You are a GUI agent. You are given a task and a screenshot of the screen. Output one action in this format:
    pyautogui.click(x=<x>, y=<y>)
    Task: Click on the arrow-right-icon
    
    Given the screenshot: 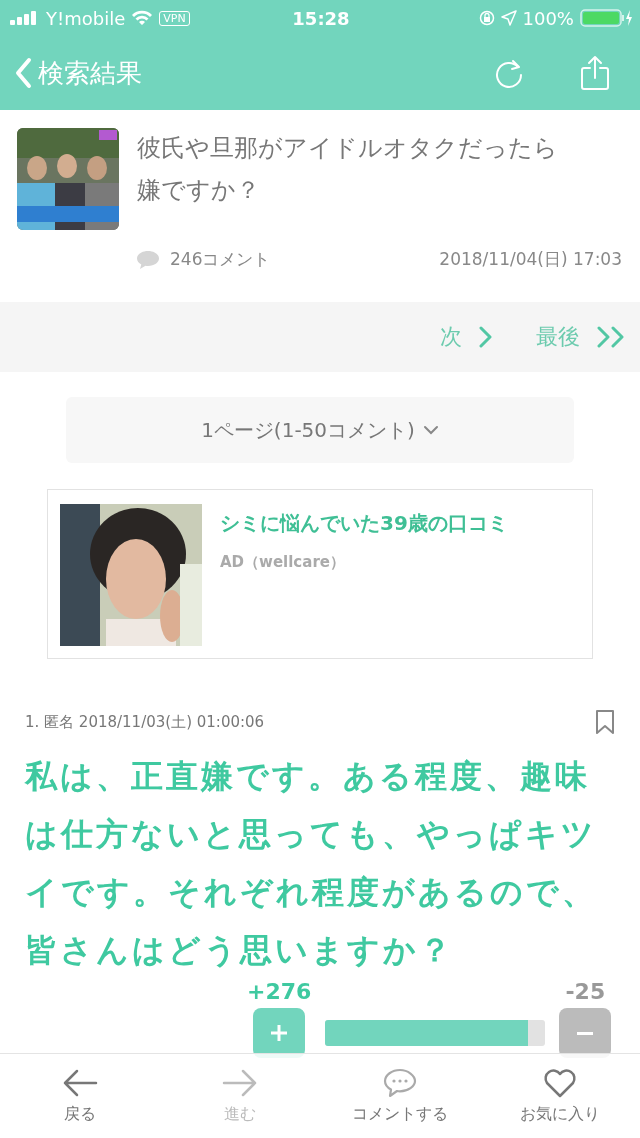 What is the action you would take?
    pyautogui.click(x=240, y=1083)
    